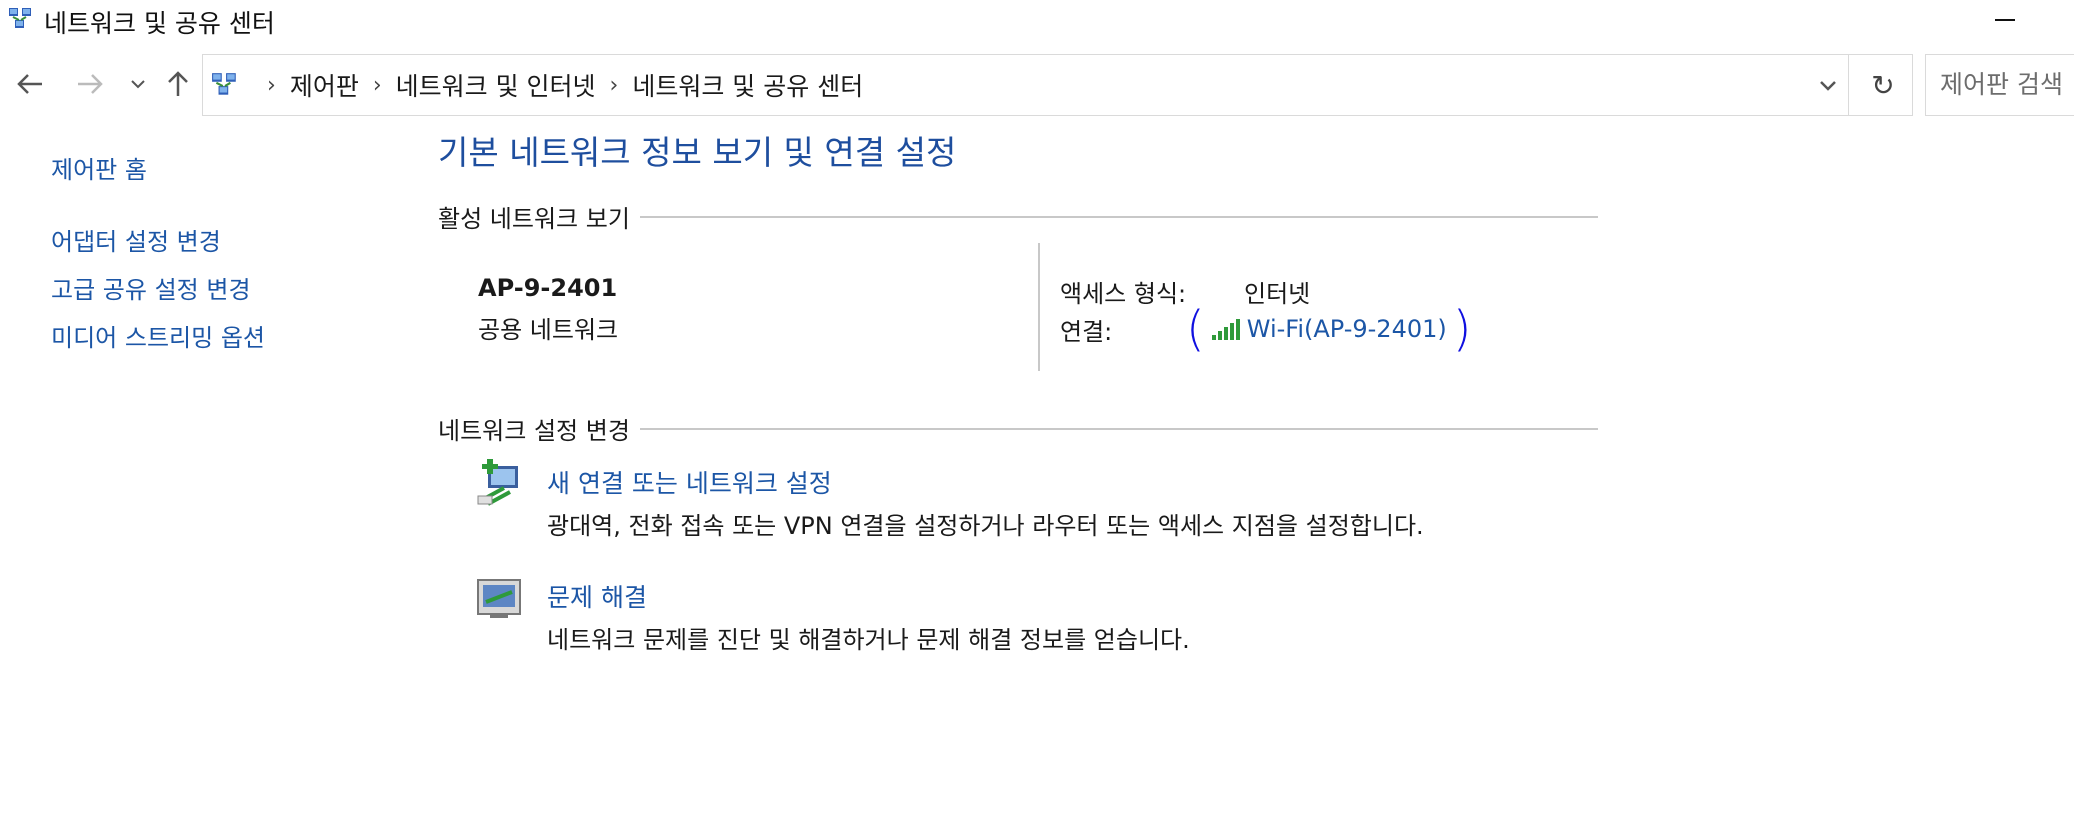  What do you see at coordinates (136, 239) in the screenshot?
I see `sidebar-item-adapter-settings: 어댑터 설정 변경` at bounding box center [136, 239].